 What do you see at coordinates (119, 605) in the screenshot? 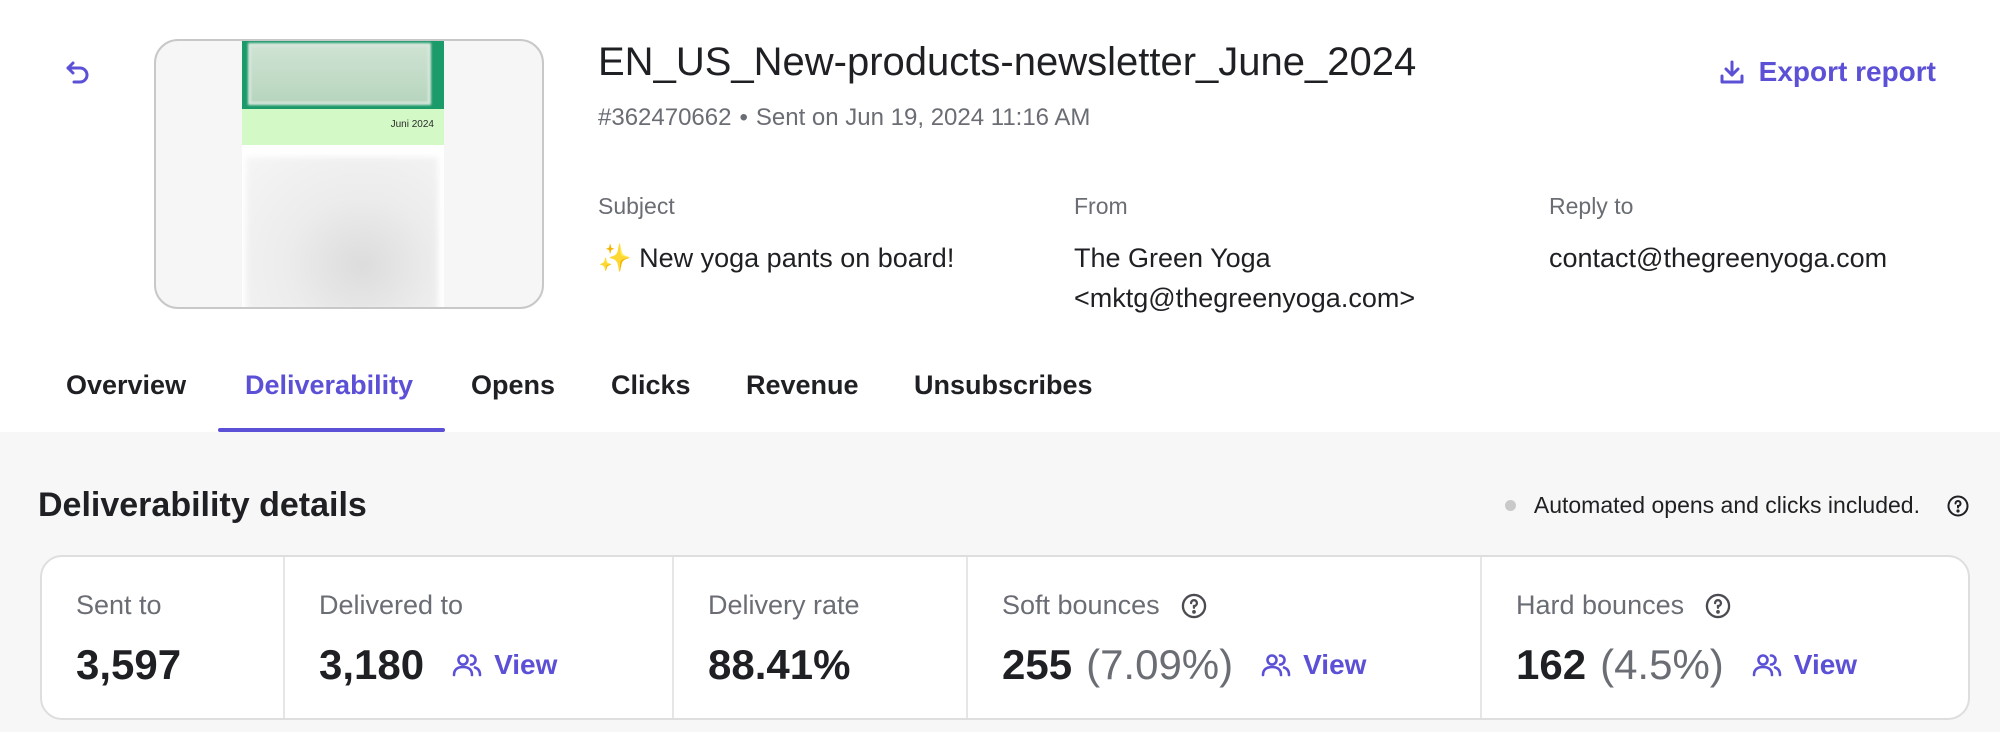
I see `stat-label: Sent to` at bounding box center [119, 605].